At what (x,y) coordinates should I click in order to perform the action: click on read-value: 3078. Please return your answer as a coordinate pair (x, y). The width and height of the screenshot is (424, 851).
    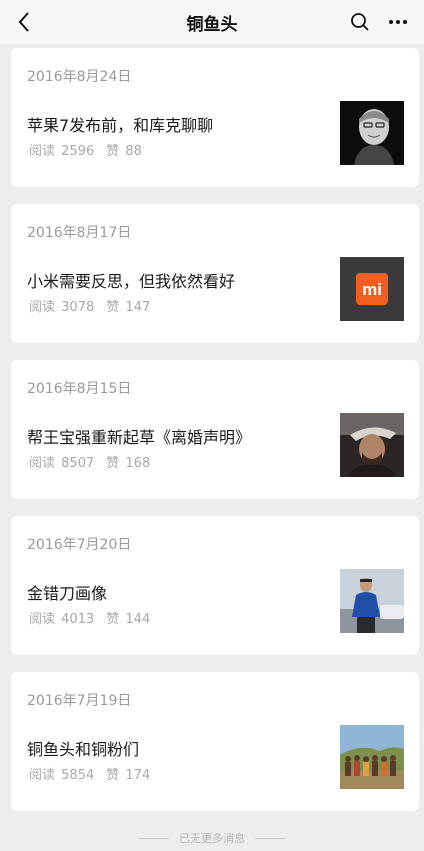
    Looking at the image, I should click on (78, 307).